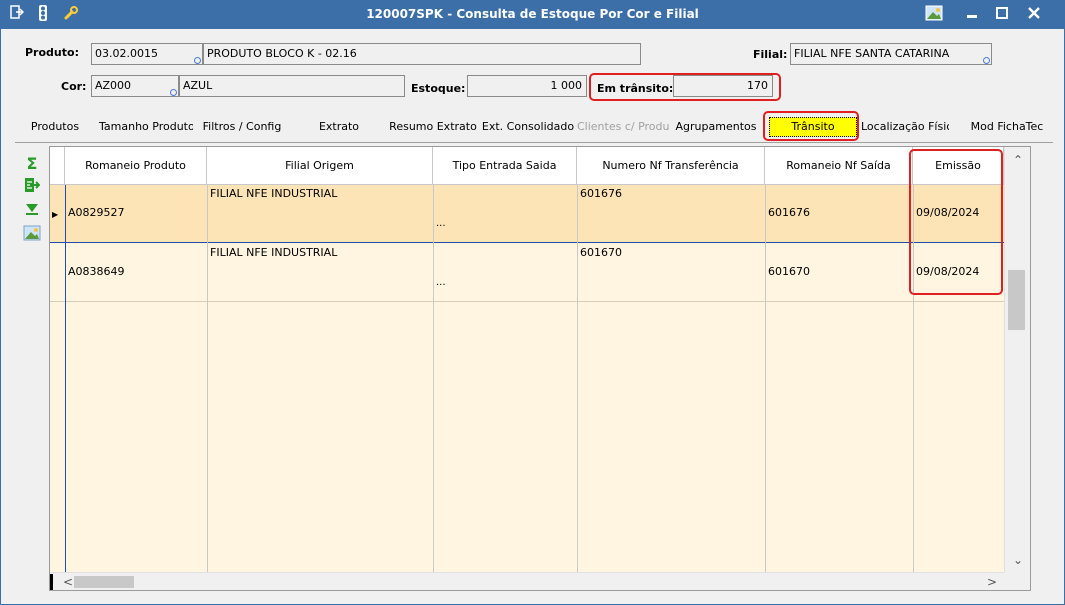  I want to click on chevron-down-icon: ⌄, so click(1018, 560).